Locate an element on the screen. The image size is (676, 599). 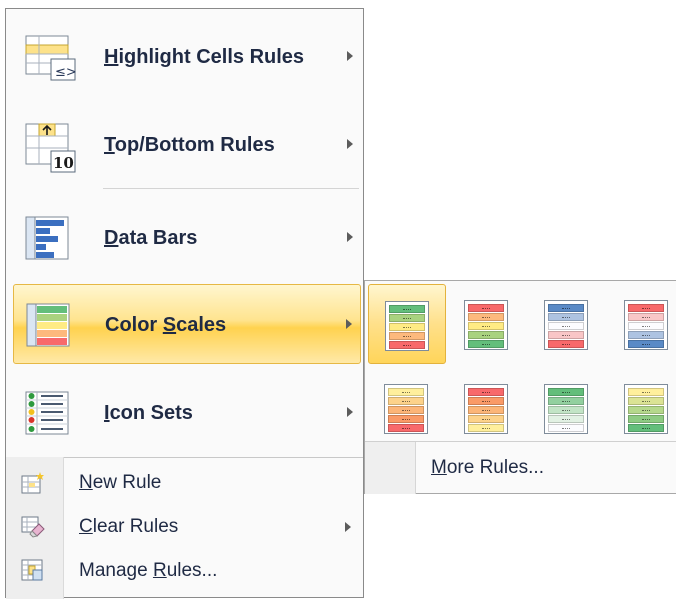
menu-item-highlight-cells-rules: ≤> Highlight Cells Rules is located at coordinates (187, 57).